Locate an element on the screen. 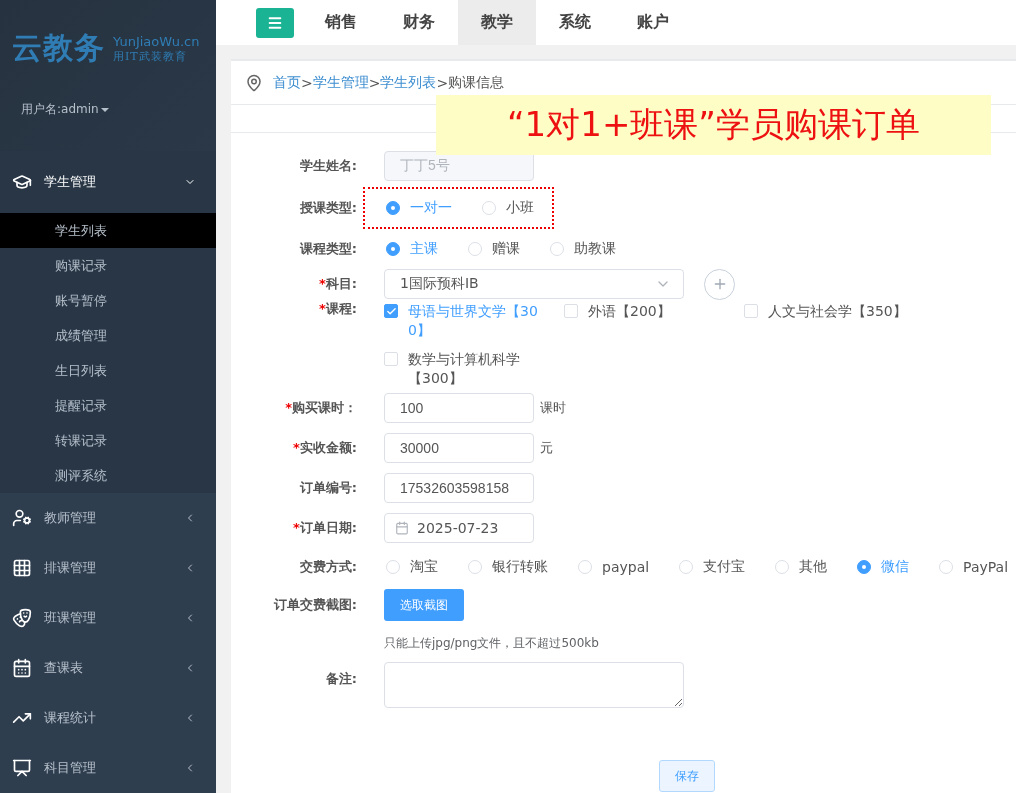 The width and height of the screenshot is (1016, 793). field-label: 备注: is located at coordinates (341, 679).